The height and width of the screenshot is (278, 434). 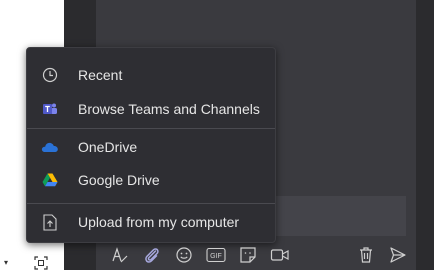 I want to click on menu-item-label: Recent, so click(x=100, y=75).